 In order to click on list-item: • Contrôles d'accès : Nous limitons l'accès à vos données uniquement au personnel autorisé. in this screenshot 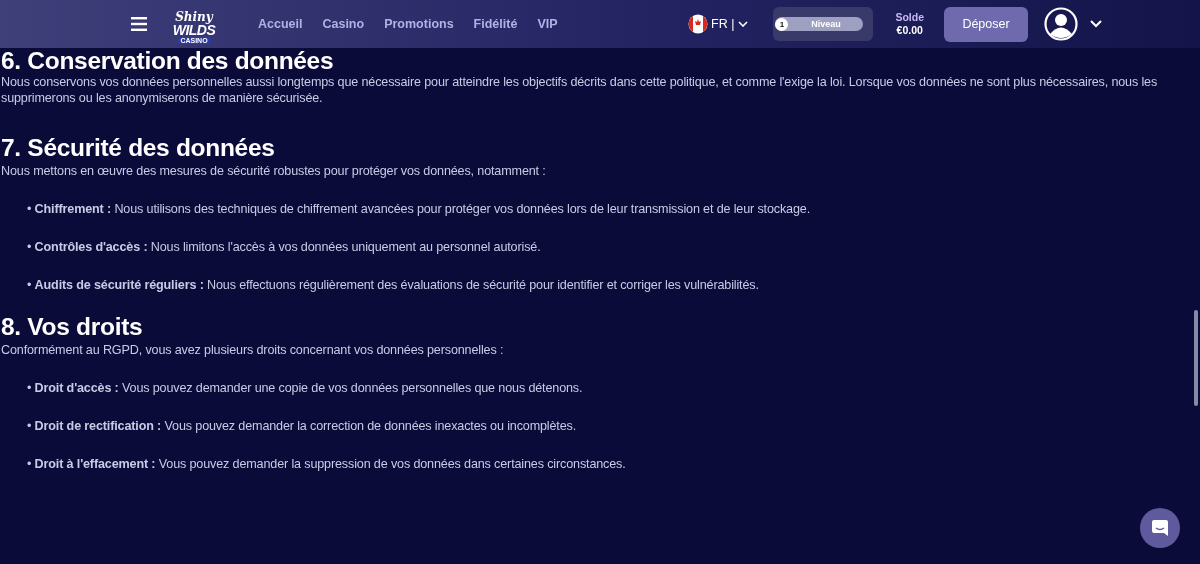, I will do `click(284, 247)`.